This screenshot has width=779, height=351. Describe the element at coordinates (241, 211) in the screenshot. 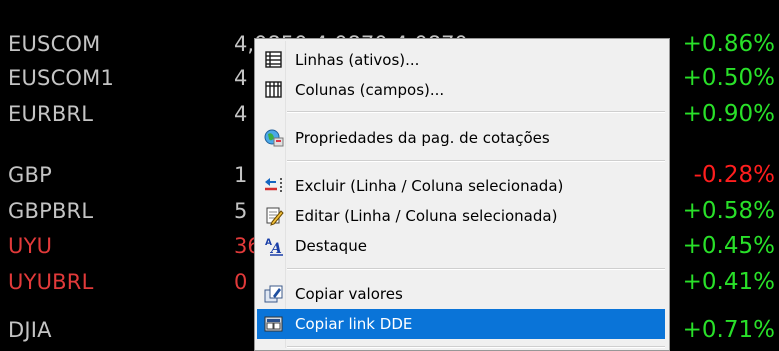

I see `price-cell: 5` at that location.